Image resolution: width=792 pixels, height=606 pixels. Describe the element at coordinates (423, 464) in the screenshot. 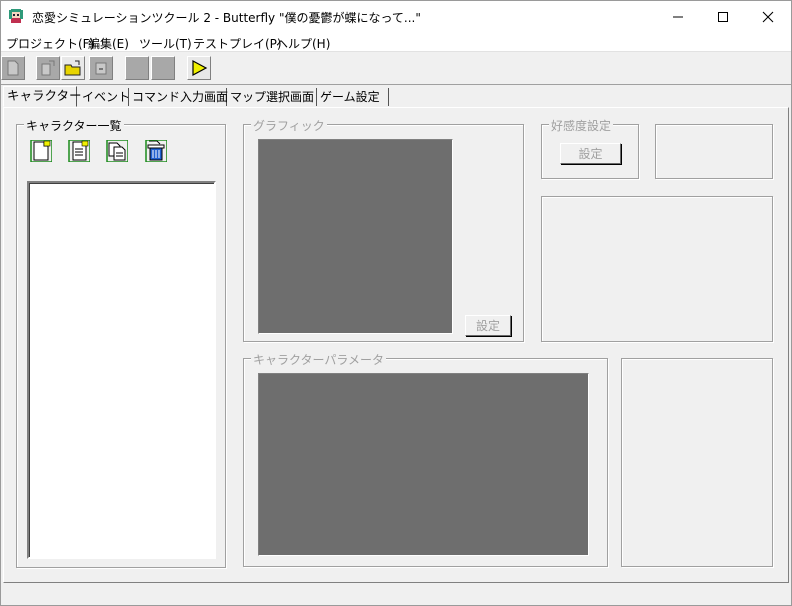

I see `character-parameters-preview` at that location.